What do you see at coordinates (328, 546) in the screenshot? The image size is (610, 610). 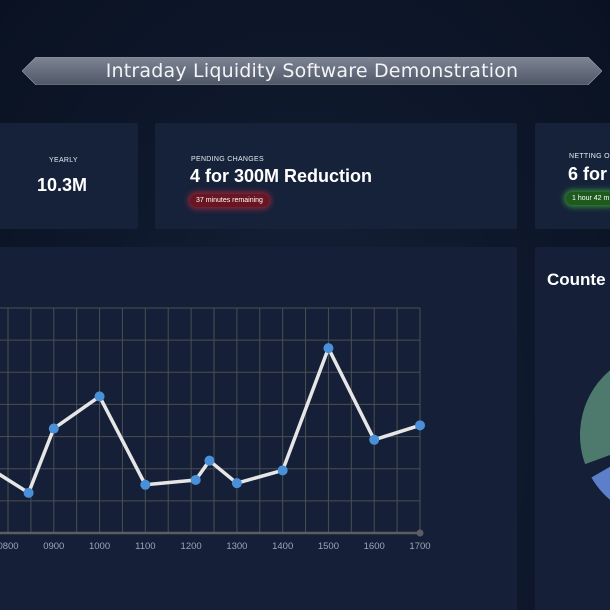 I see `x-tick-label: 1500` at bounding box center [328, 546].